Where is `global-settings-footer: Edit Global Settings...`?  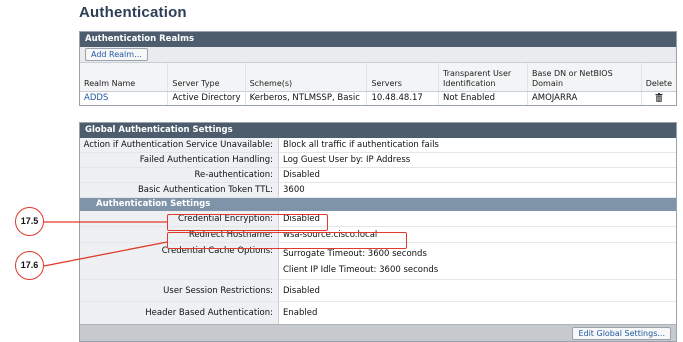 global-settings-footer: Edit Global Settings... is located at coordinates (378, 332).